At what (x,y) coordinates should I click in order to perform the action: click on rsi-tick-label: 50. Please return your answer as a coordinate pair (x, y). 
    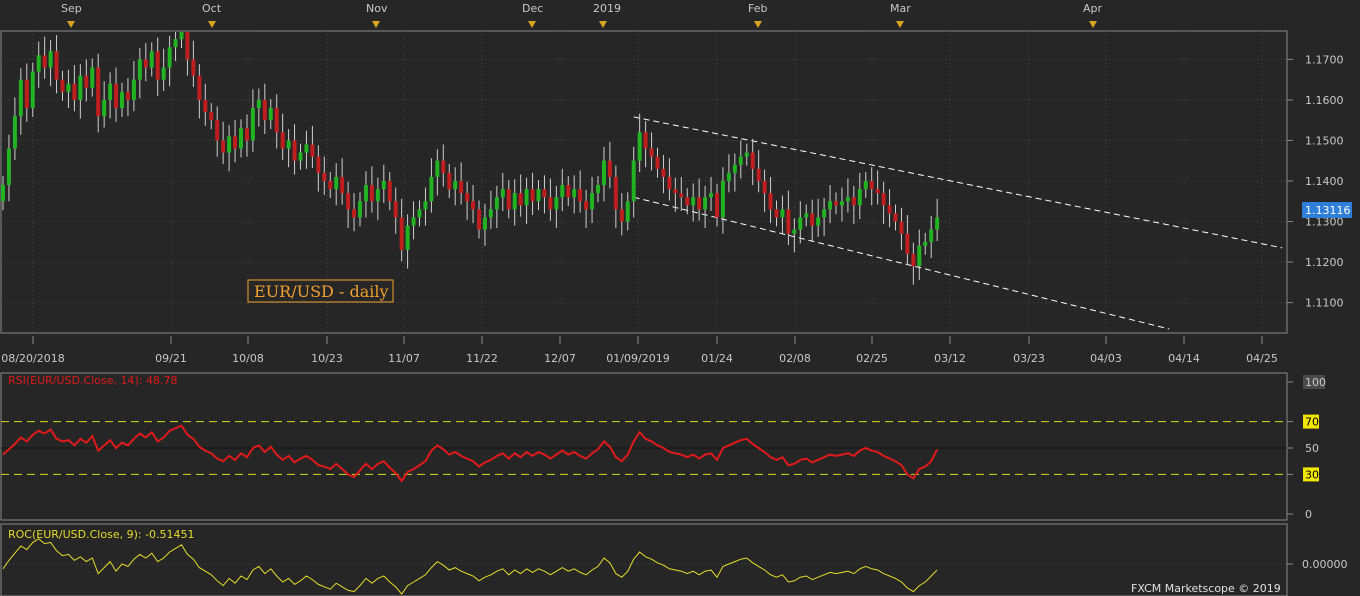
    Looking at the image, I should click on (1312, 448).